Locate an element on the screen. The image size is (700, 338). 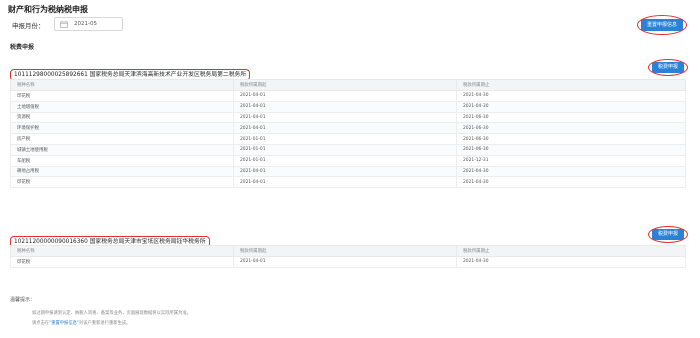
table-row: 城镇土地使用税 2021-01-01 2021-06-30 is located at coordinates (348, 149).